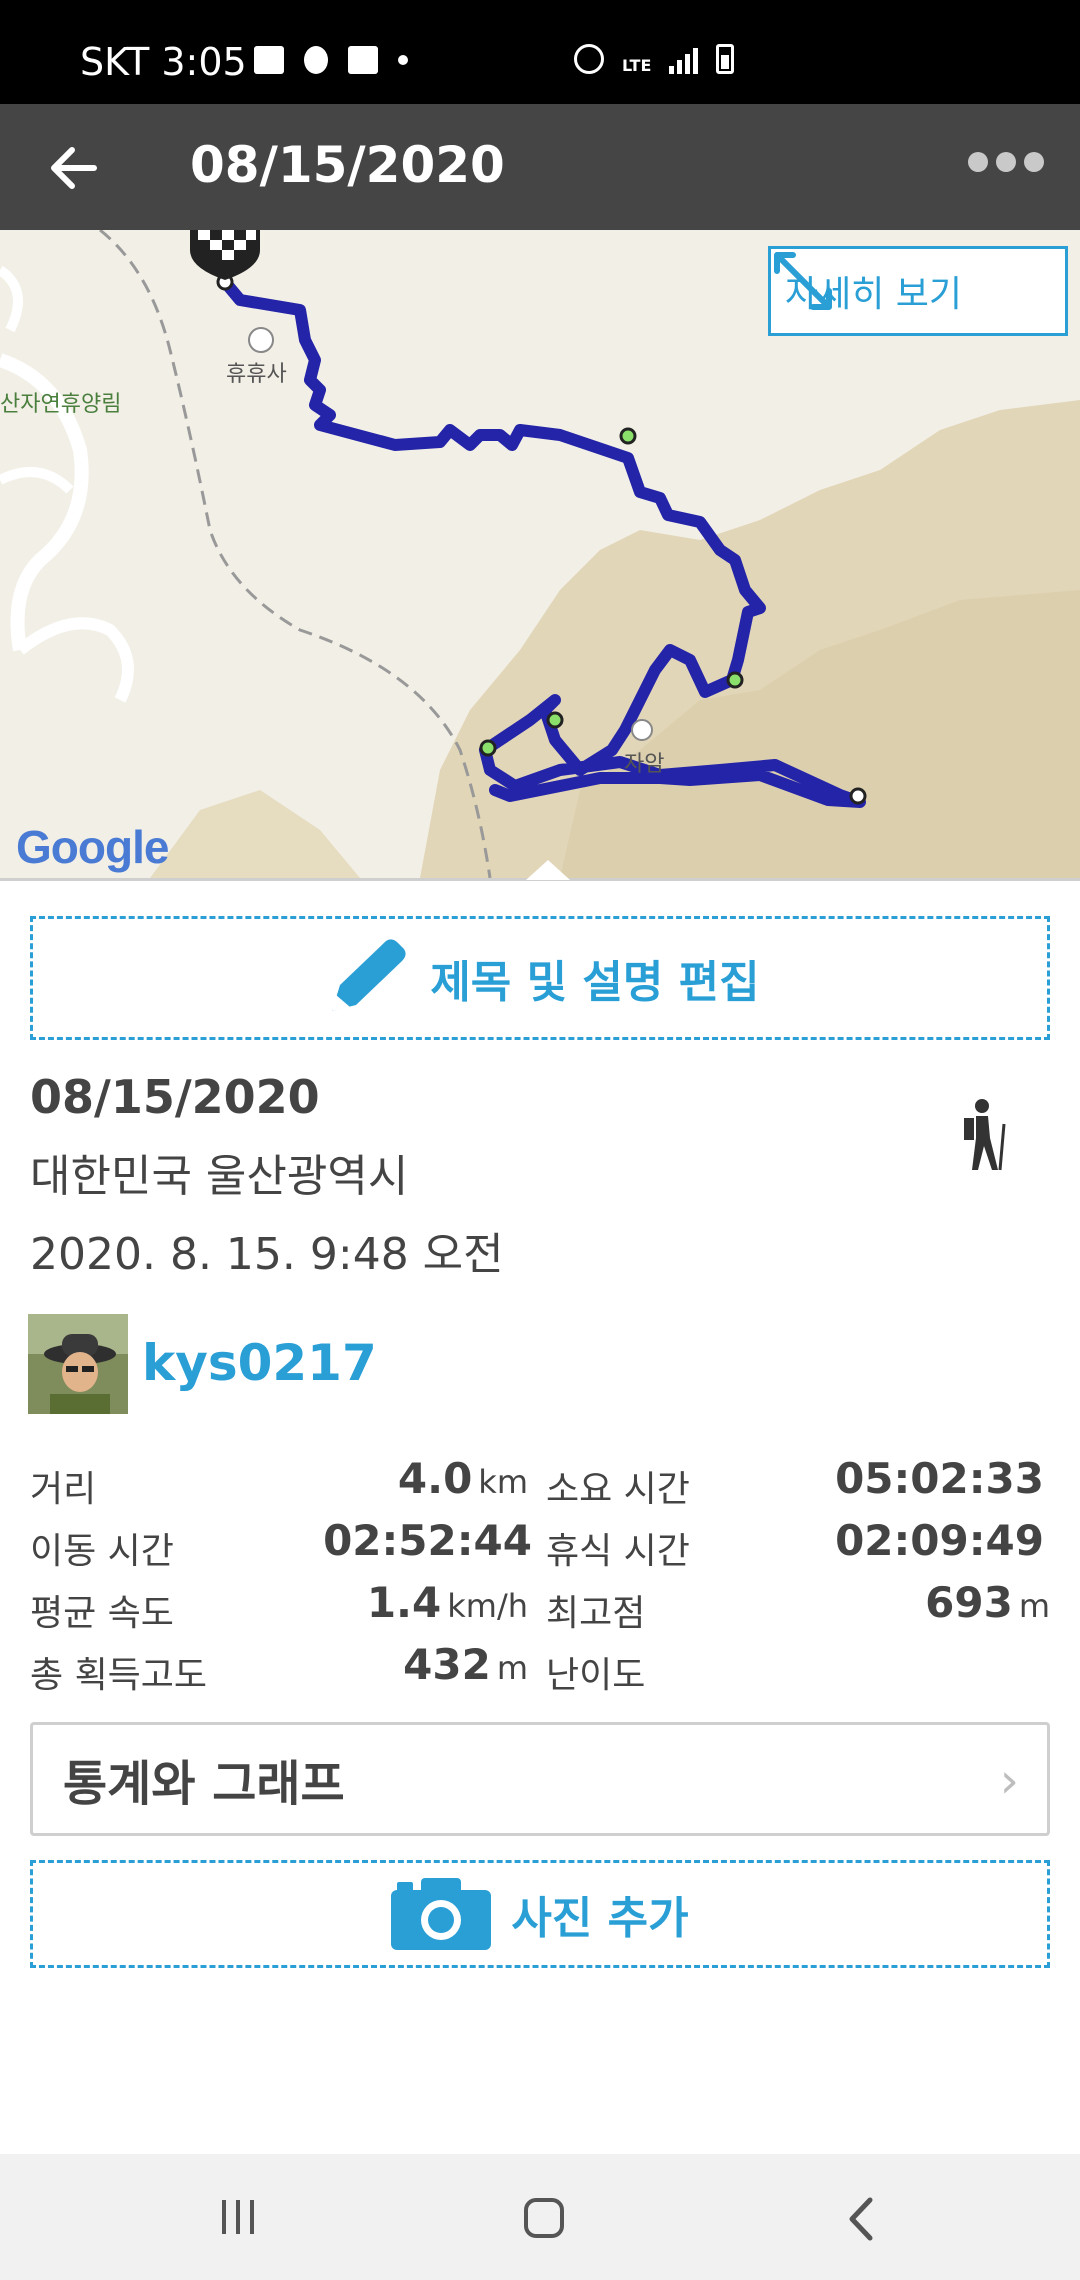  I want to click on duration-label: 소요 시간, so click(618, 1489).